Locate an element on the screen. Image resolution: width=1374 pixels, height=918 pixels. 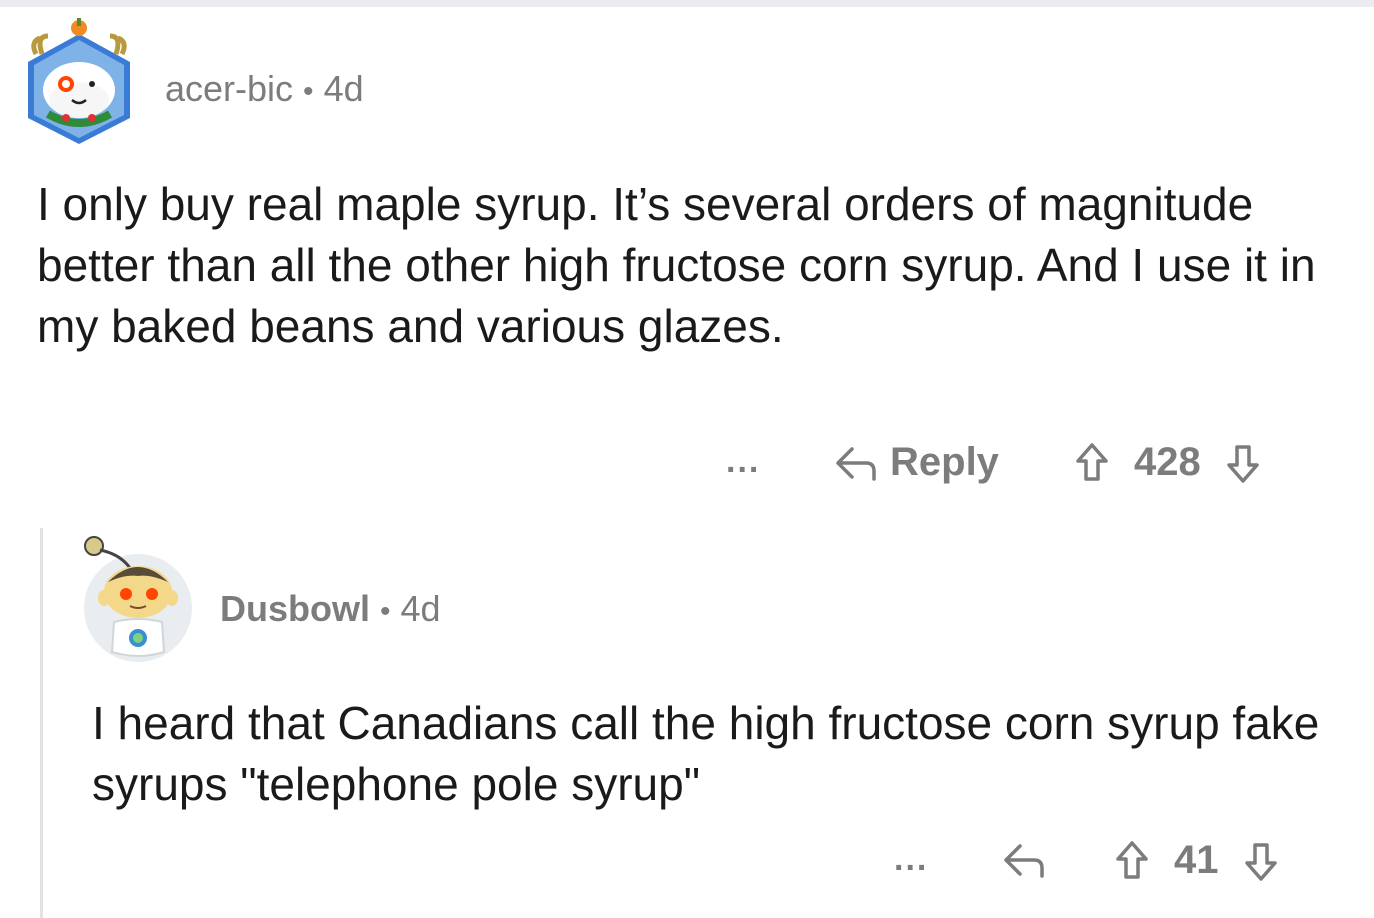
vote-controls: 41 is located at coordinates (1196, 860).